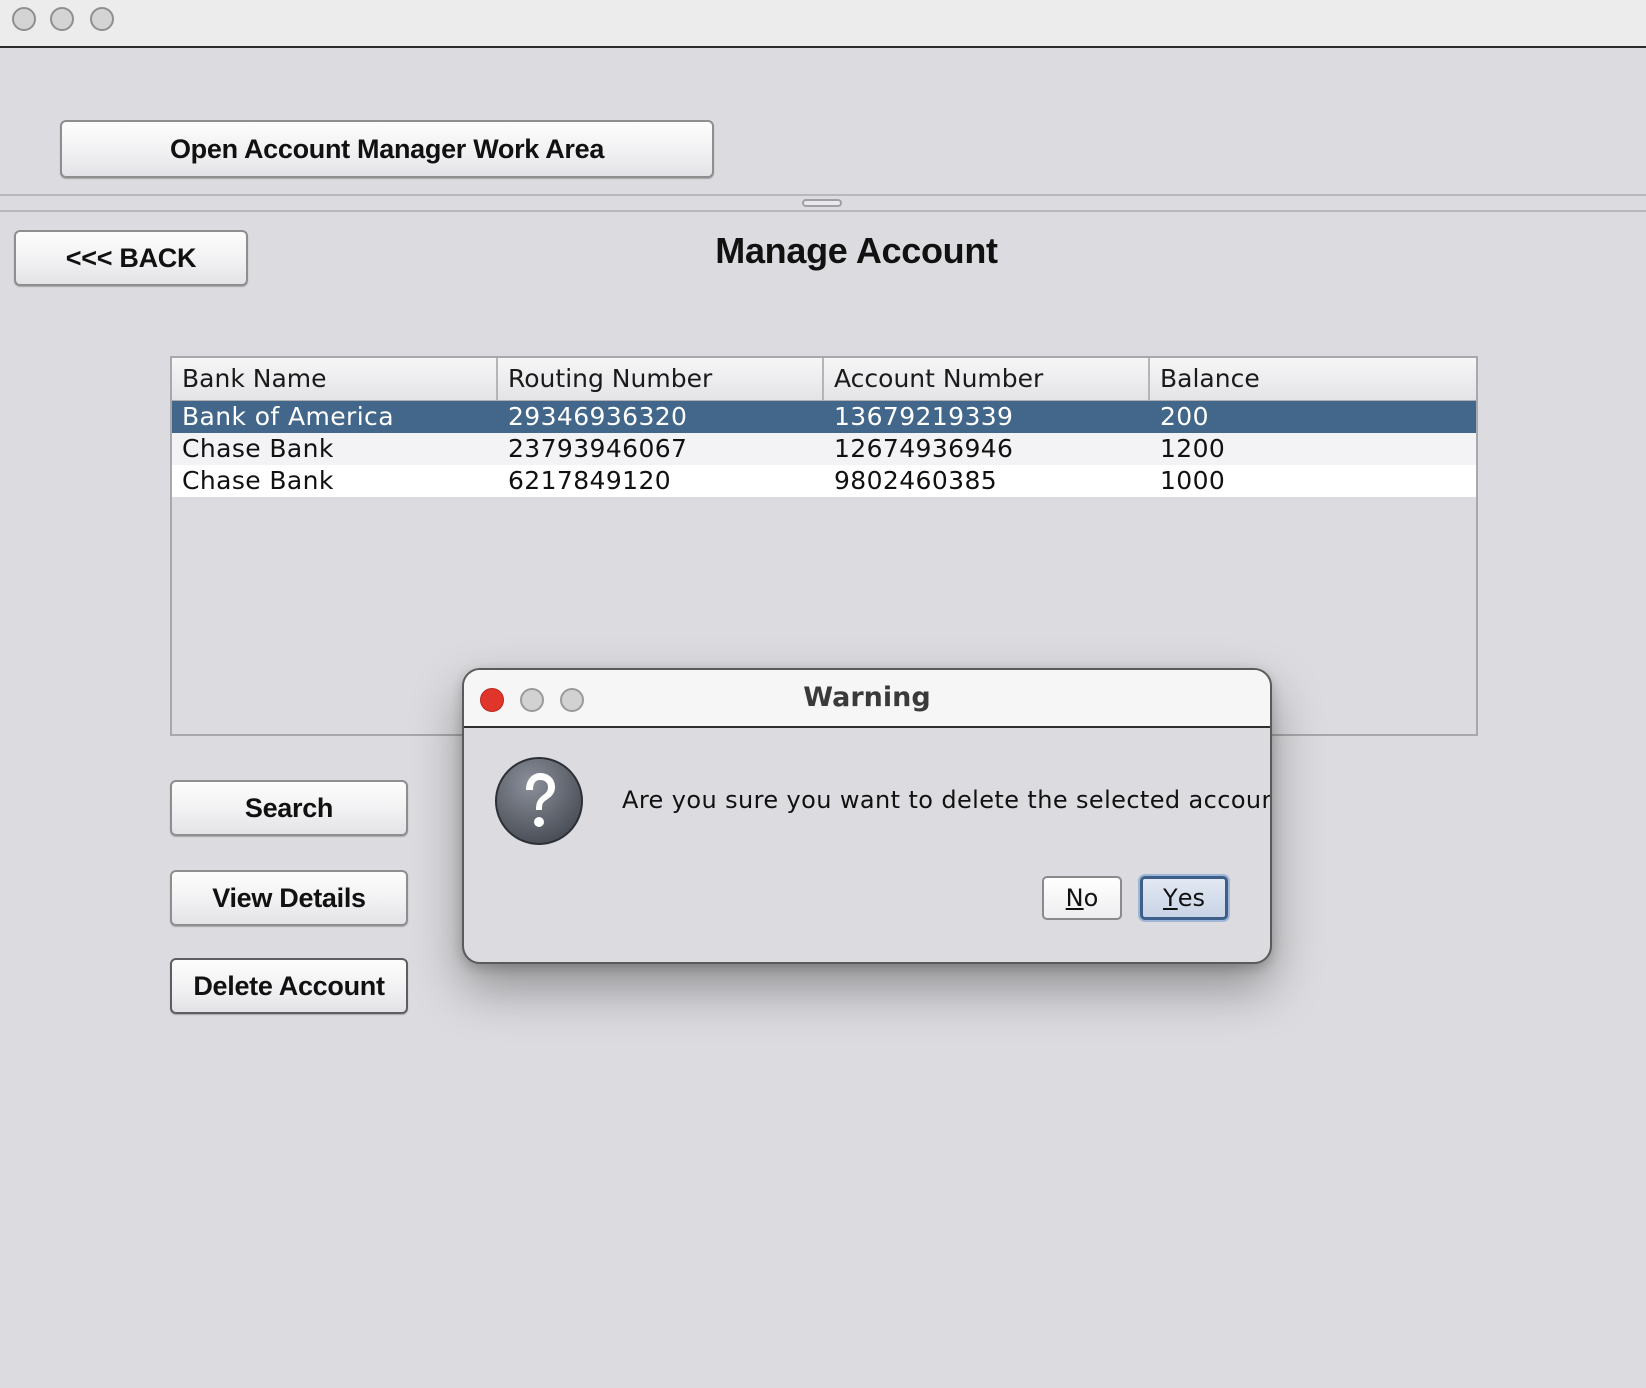 This screenshot has height=1388, width=1646. What do you see at coordinates (289, 986) in the screenshot?
I see `delete-account-button: Delete Account` at bounding box center [289, 986].